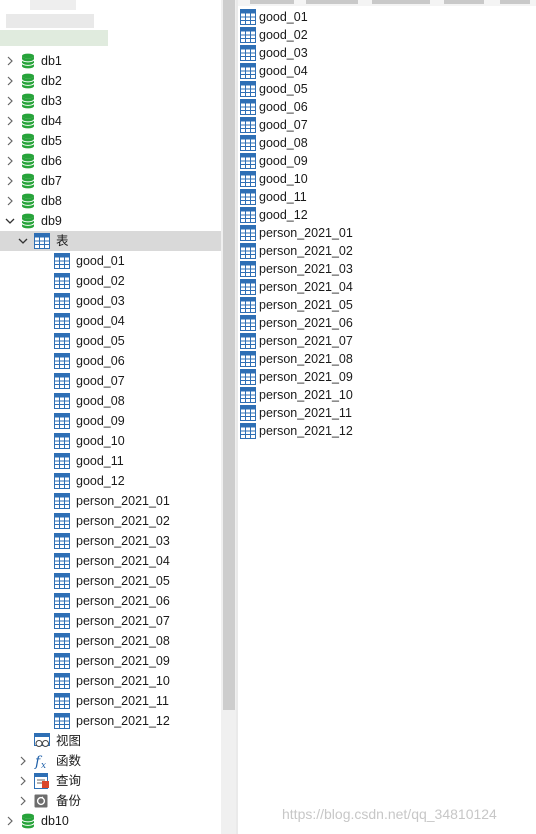  I want to click on tree-item-table: person_2021_02, so click(110, 521).